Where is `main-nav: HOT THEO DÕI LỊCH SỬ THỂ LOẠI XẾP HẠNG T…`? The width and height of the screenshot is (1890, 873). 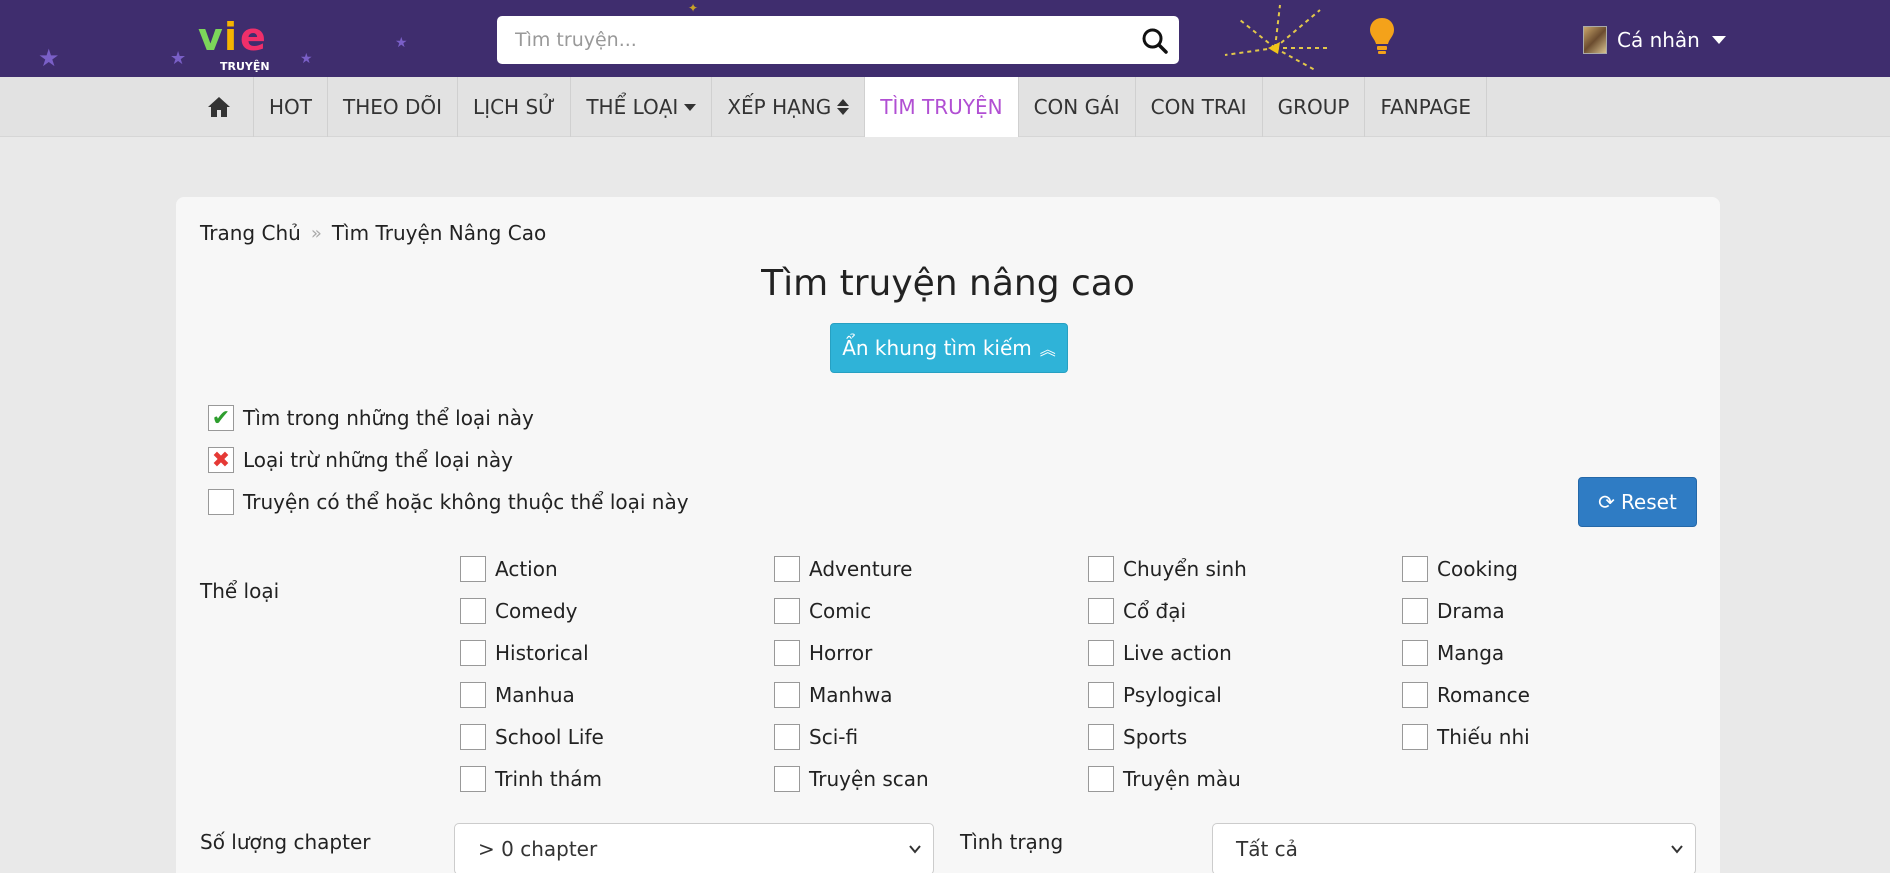 main-nav: HOT THEO DÕI LỊCH SỬ THỂ LOẠI XẾP HẠNG T… is located at coordinates (945, 107).